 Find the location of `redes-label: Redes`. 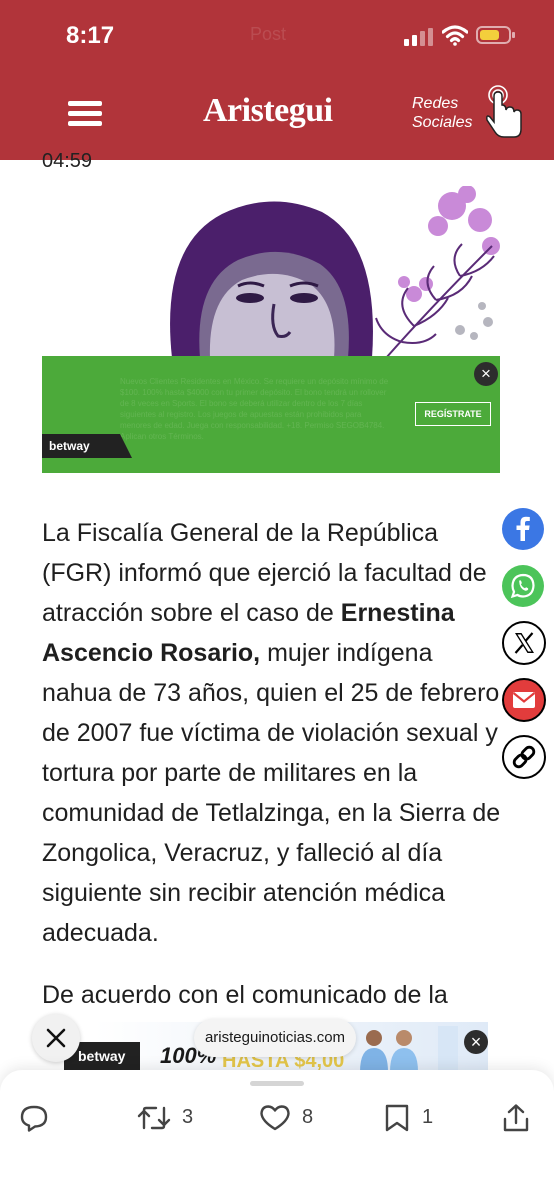

redes-label: Redes is located at coordinates (435, 103).